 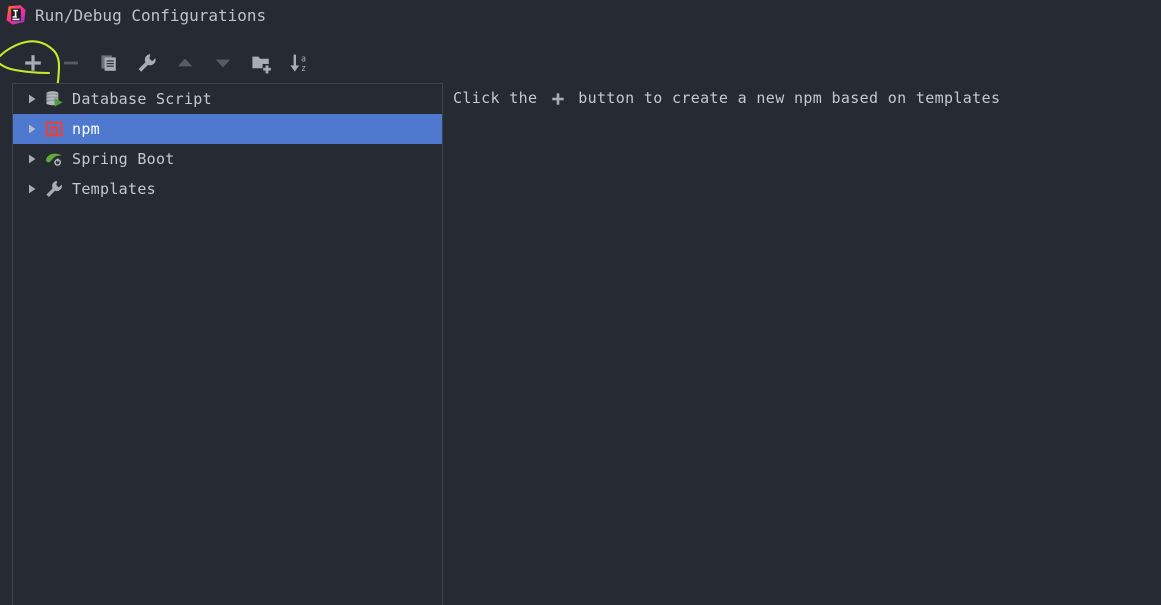 I want to click on tree-item-templates: Templates, so click(x=227, y=189).